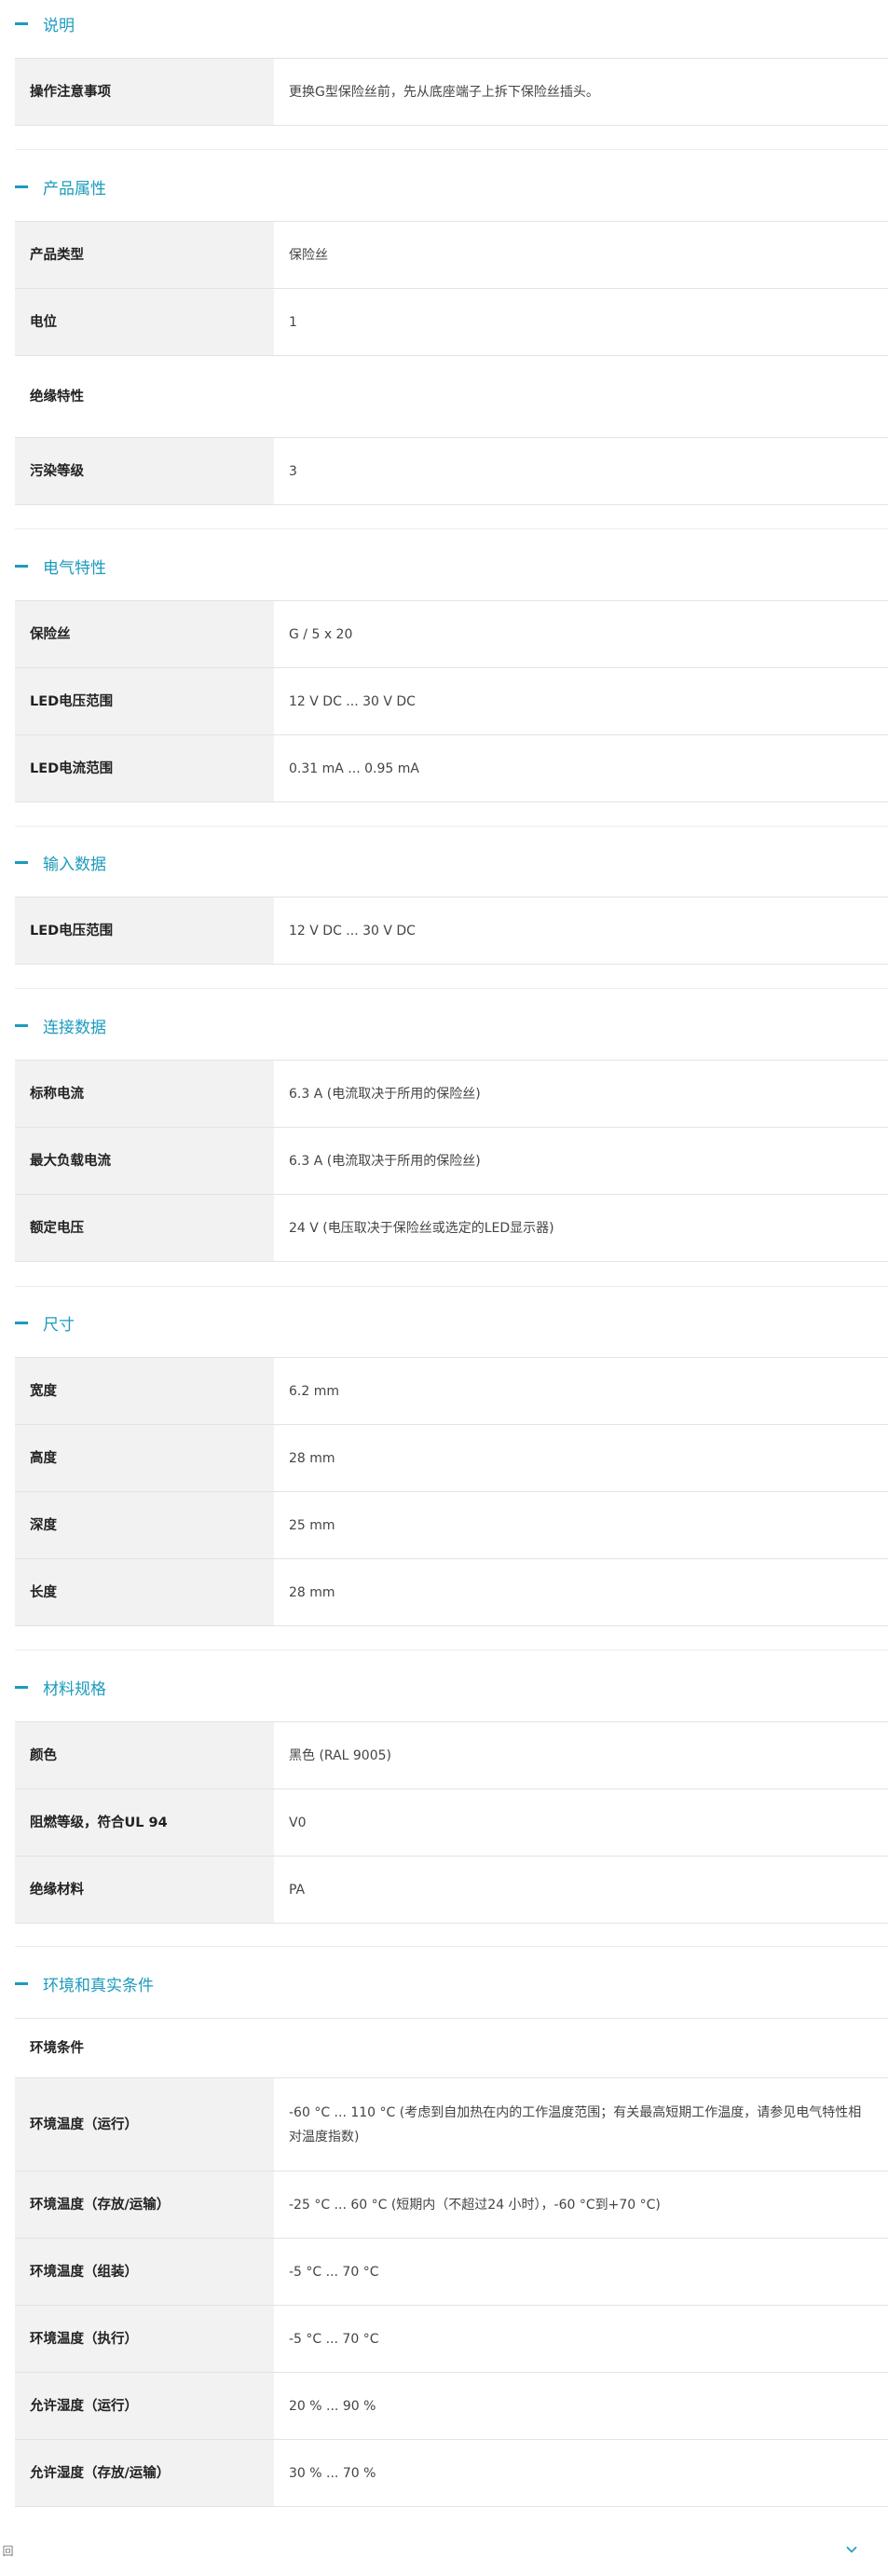  Describe the element at coordinates (444, 1025) in the screenshot. I see `section-header-connection-data: 连接数据` at that location.